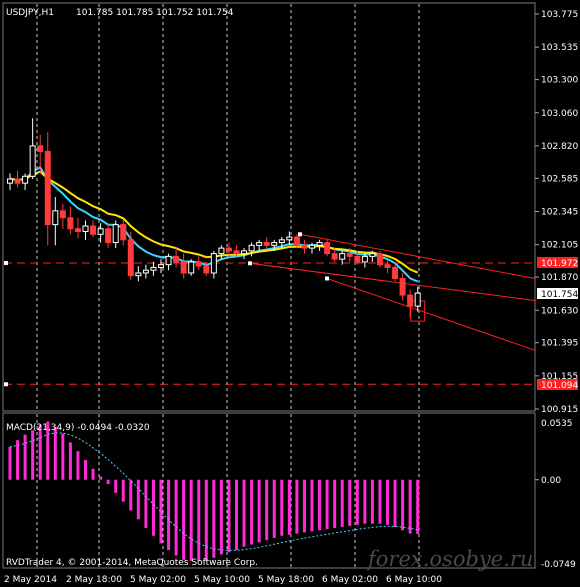  I want to click on time-tick-label: 2 May 2014, so click(30, 580).